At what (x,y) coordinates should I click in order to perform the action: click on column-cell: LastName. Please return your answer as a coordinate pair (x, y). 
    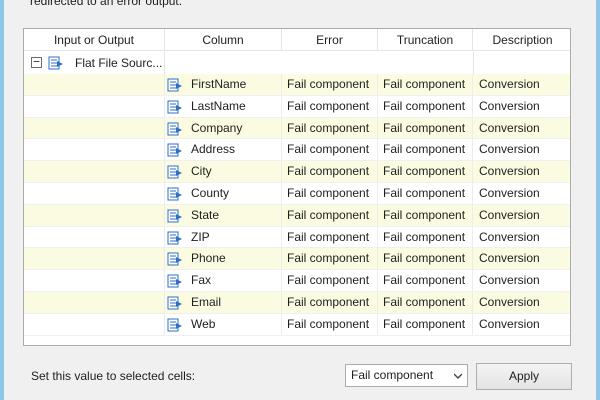
    Looking at the image, I should click on (223, 106).